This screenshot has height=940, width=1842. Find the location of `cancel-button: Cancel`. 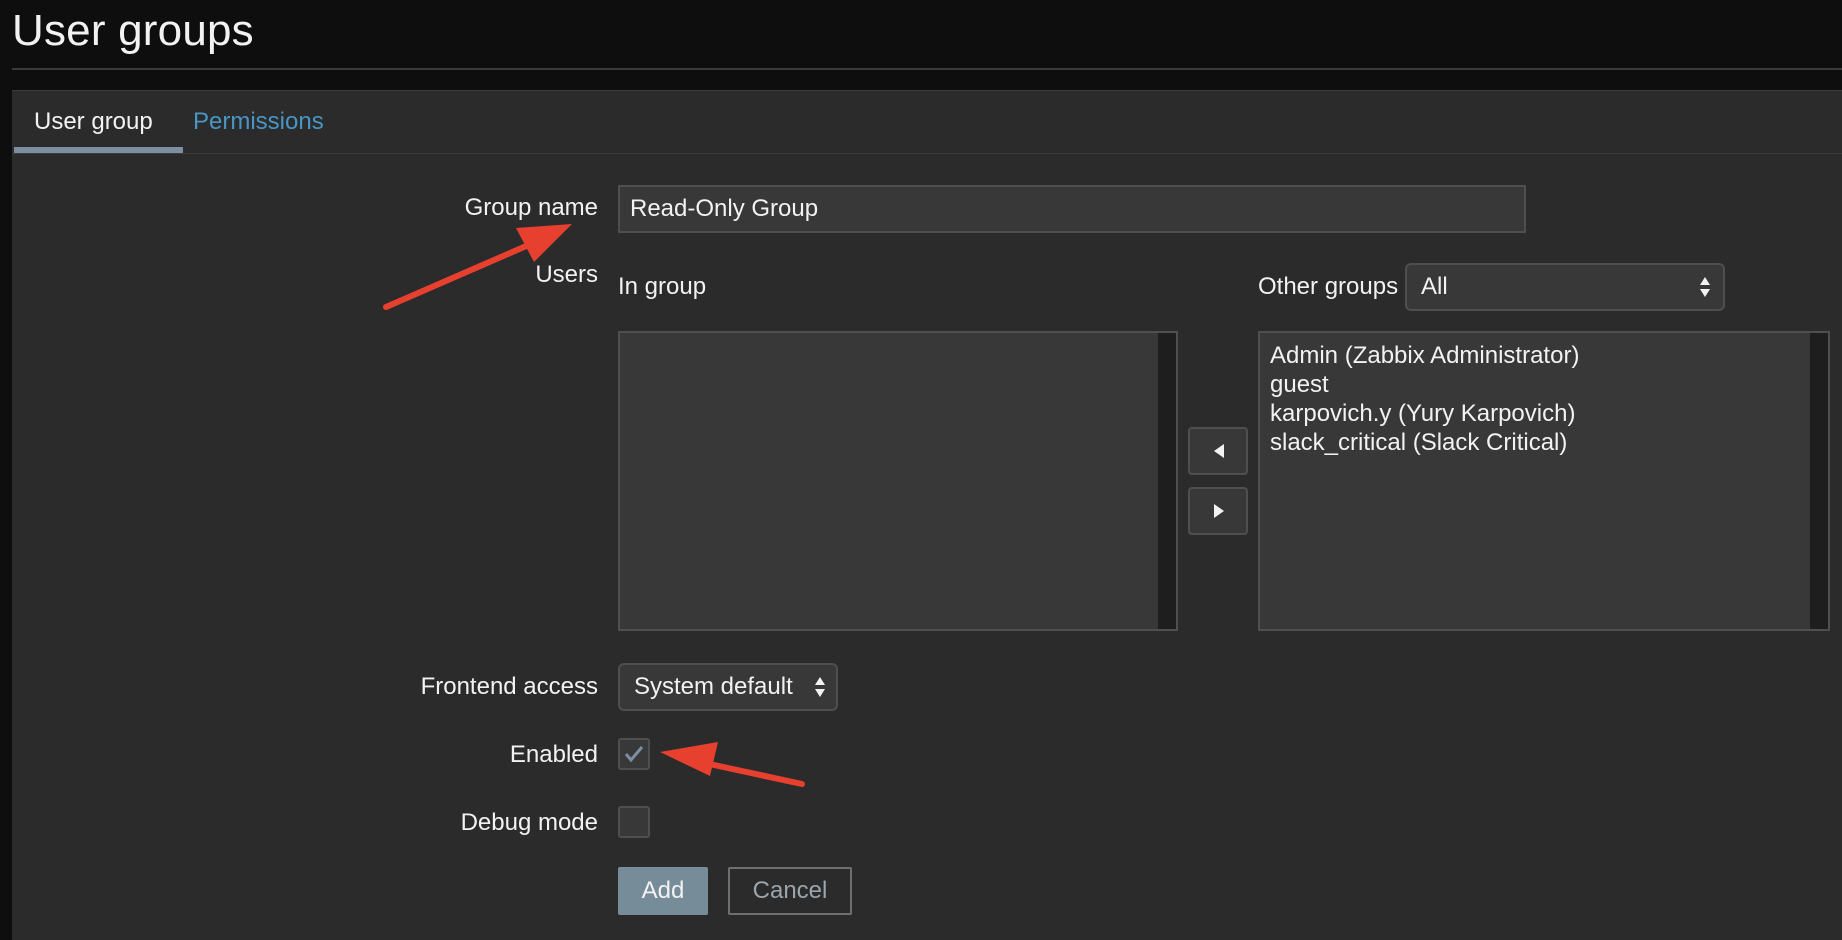

cancel-button: Cancel is located at coordinates (790, 891).